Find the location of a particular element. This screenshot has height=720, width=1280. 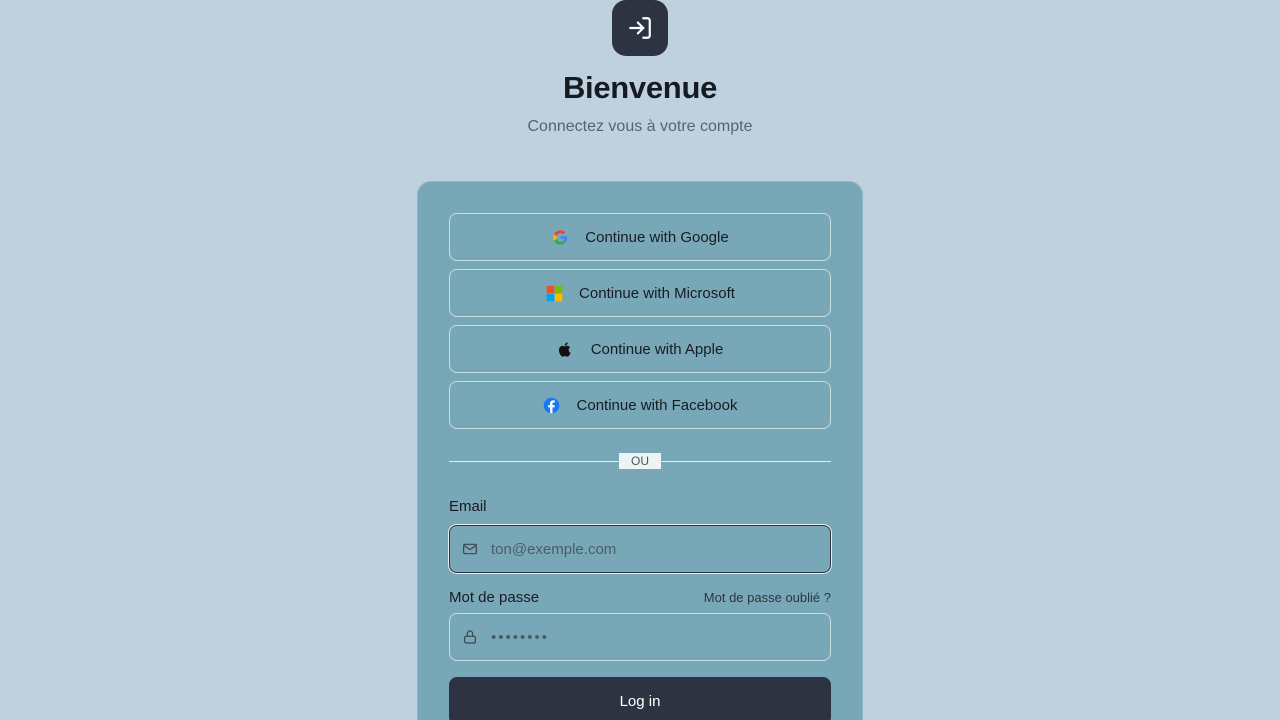

divider-label: OU is located at coordinates (640, 461).